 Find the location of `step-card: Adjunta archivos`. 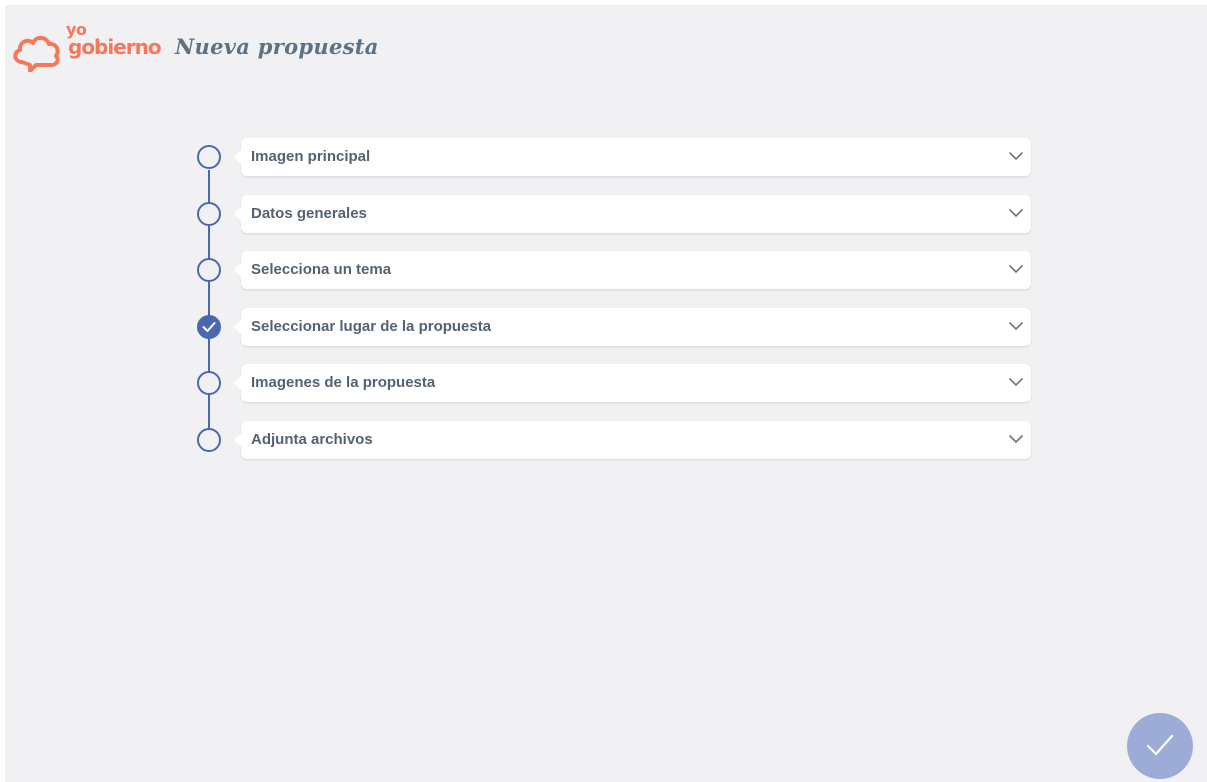

step-card: Adjunta archivos is located at coordinates (632, 440).